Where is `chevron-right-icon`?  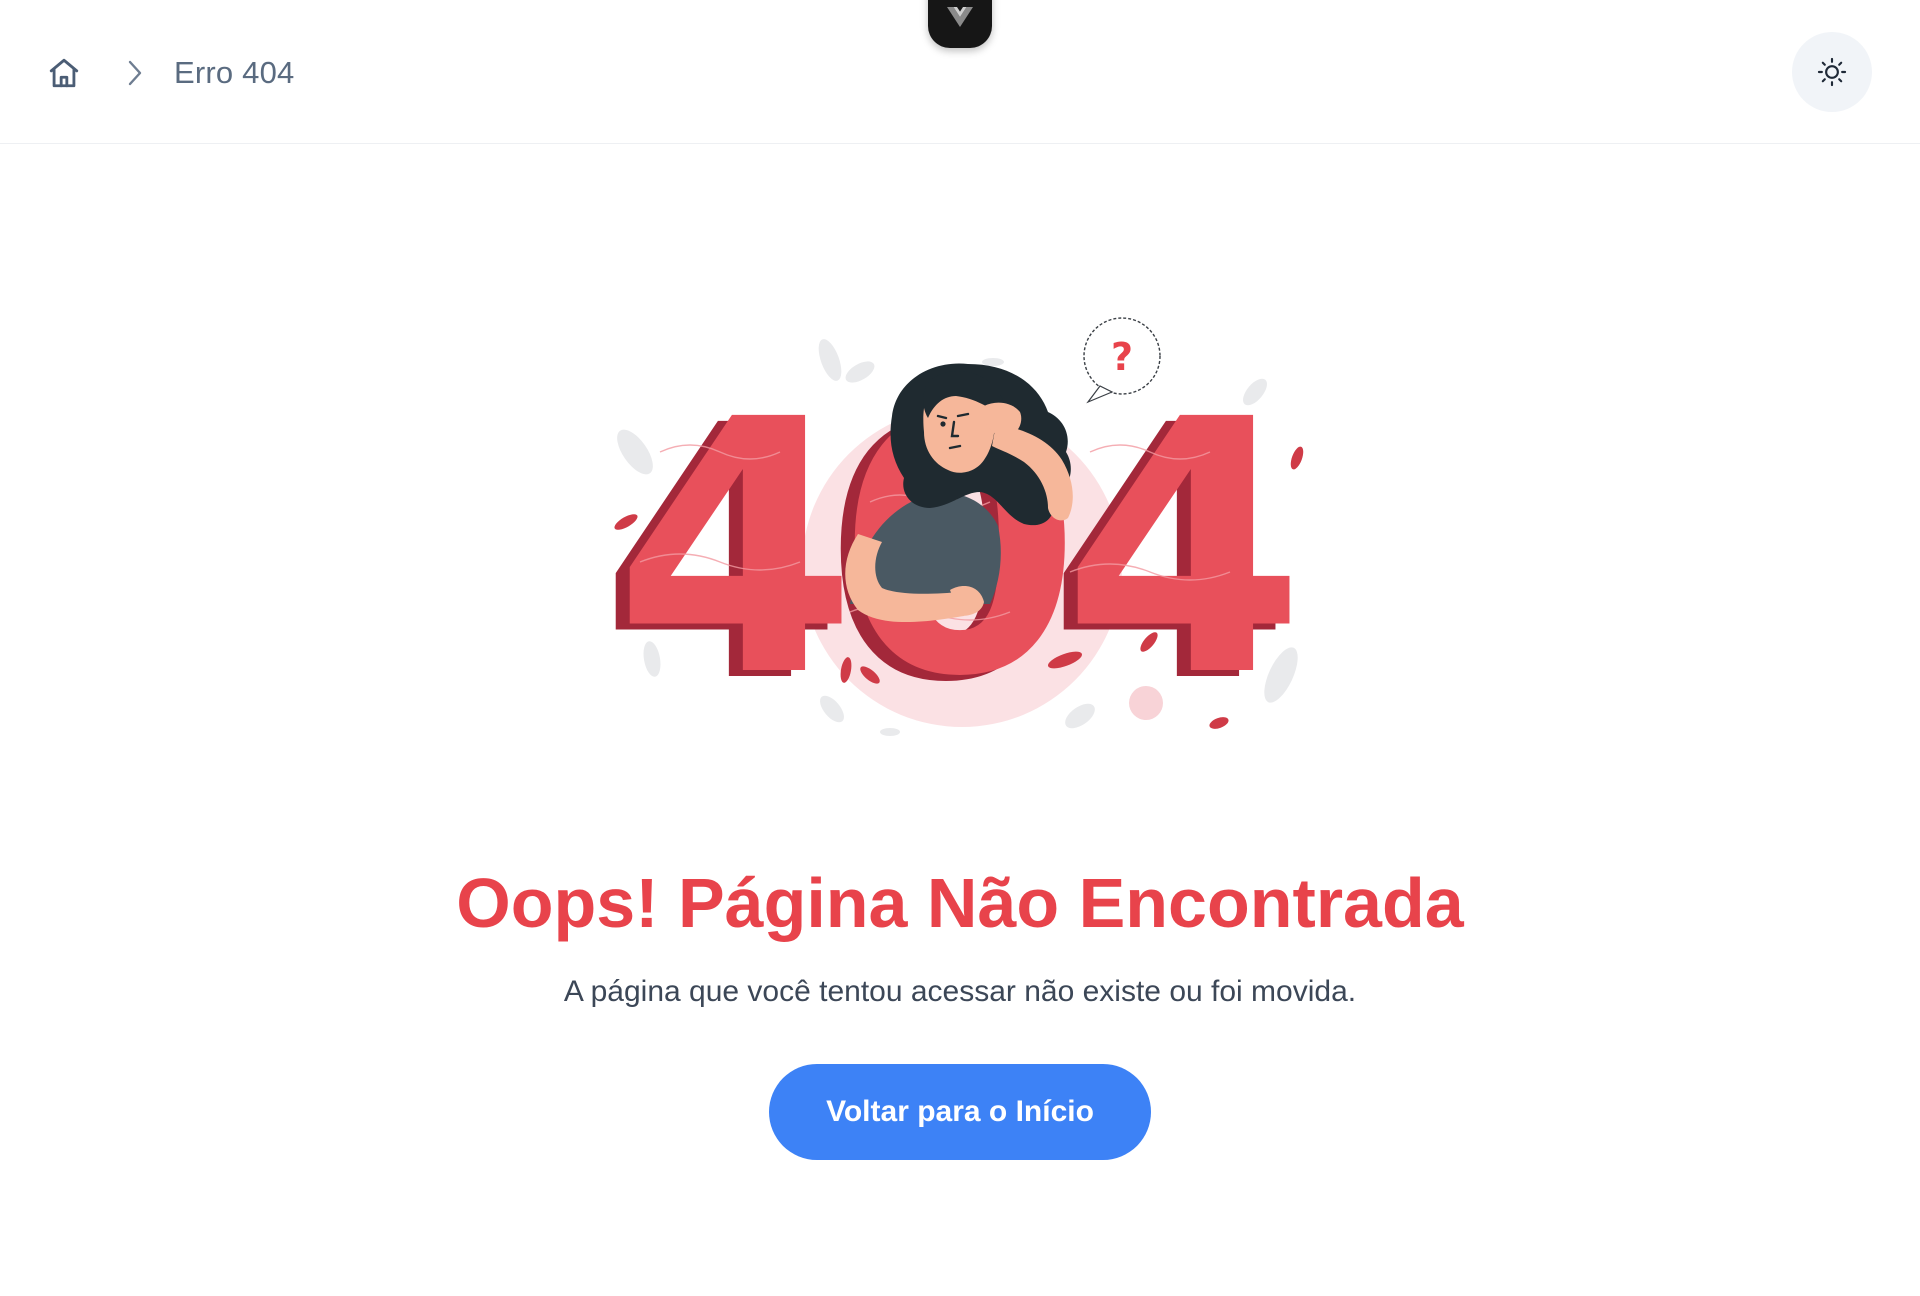 chevron-right-icon is located at coordinates (135, 73).